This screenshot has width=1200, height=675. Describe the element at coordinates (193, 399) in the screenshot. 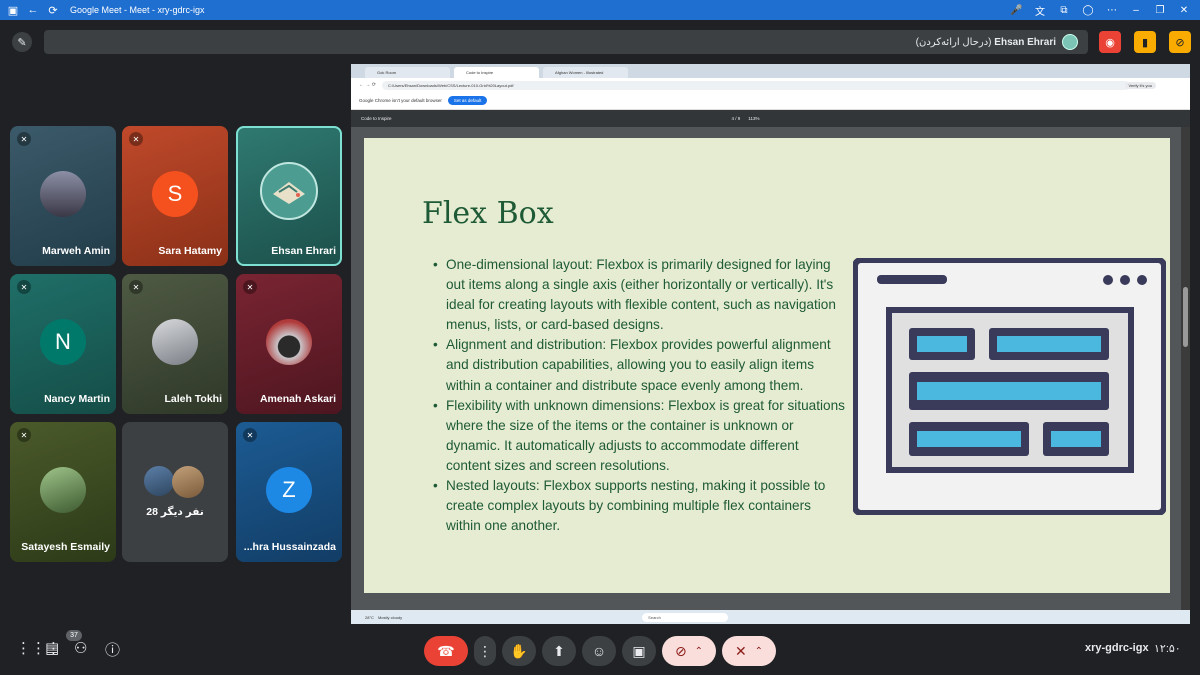

I see `participant-name: Laleh Tokhi` at that location.